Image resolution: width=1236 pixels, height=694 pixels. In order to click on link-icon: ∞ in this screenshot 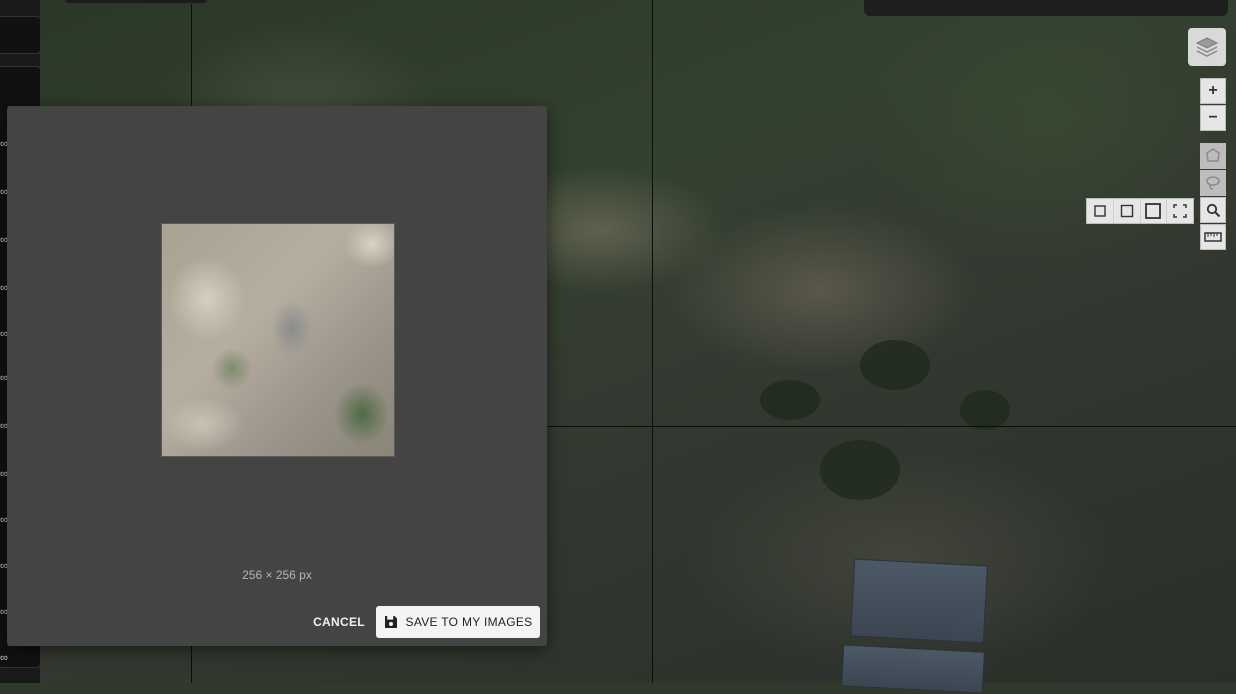, I will do `click(5, 658)`.